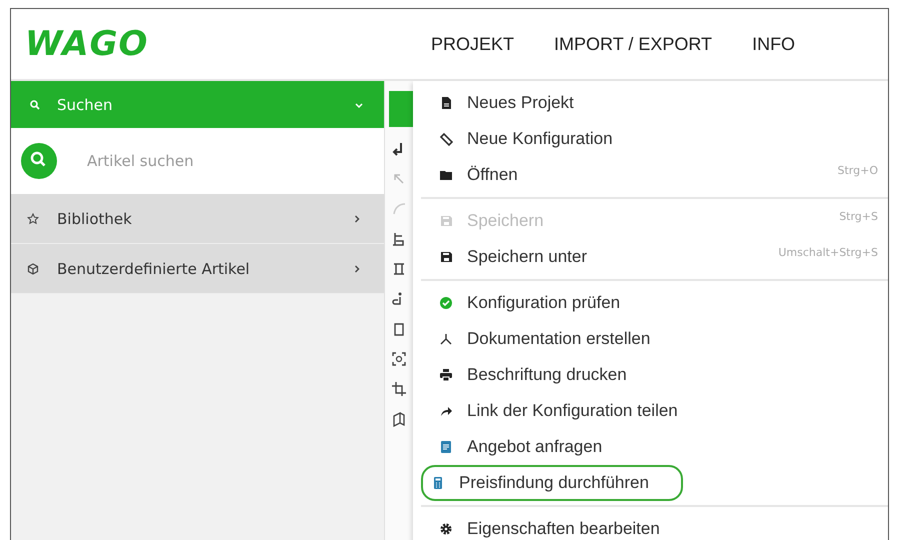  Describe the element at coordinates (654, 375) in the screenshot. I see `menu-item: Beschriftung drucken` at that location.